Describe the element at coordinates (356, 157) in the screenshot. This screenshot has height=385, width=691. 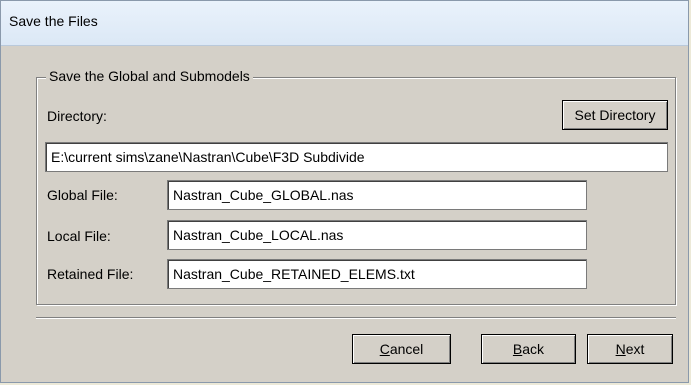
I see `directory-input` at that location.